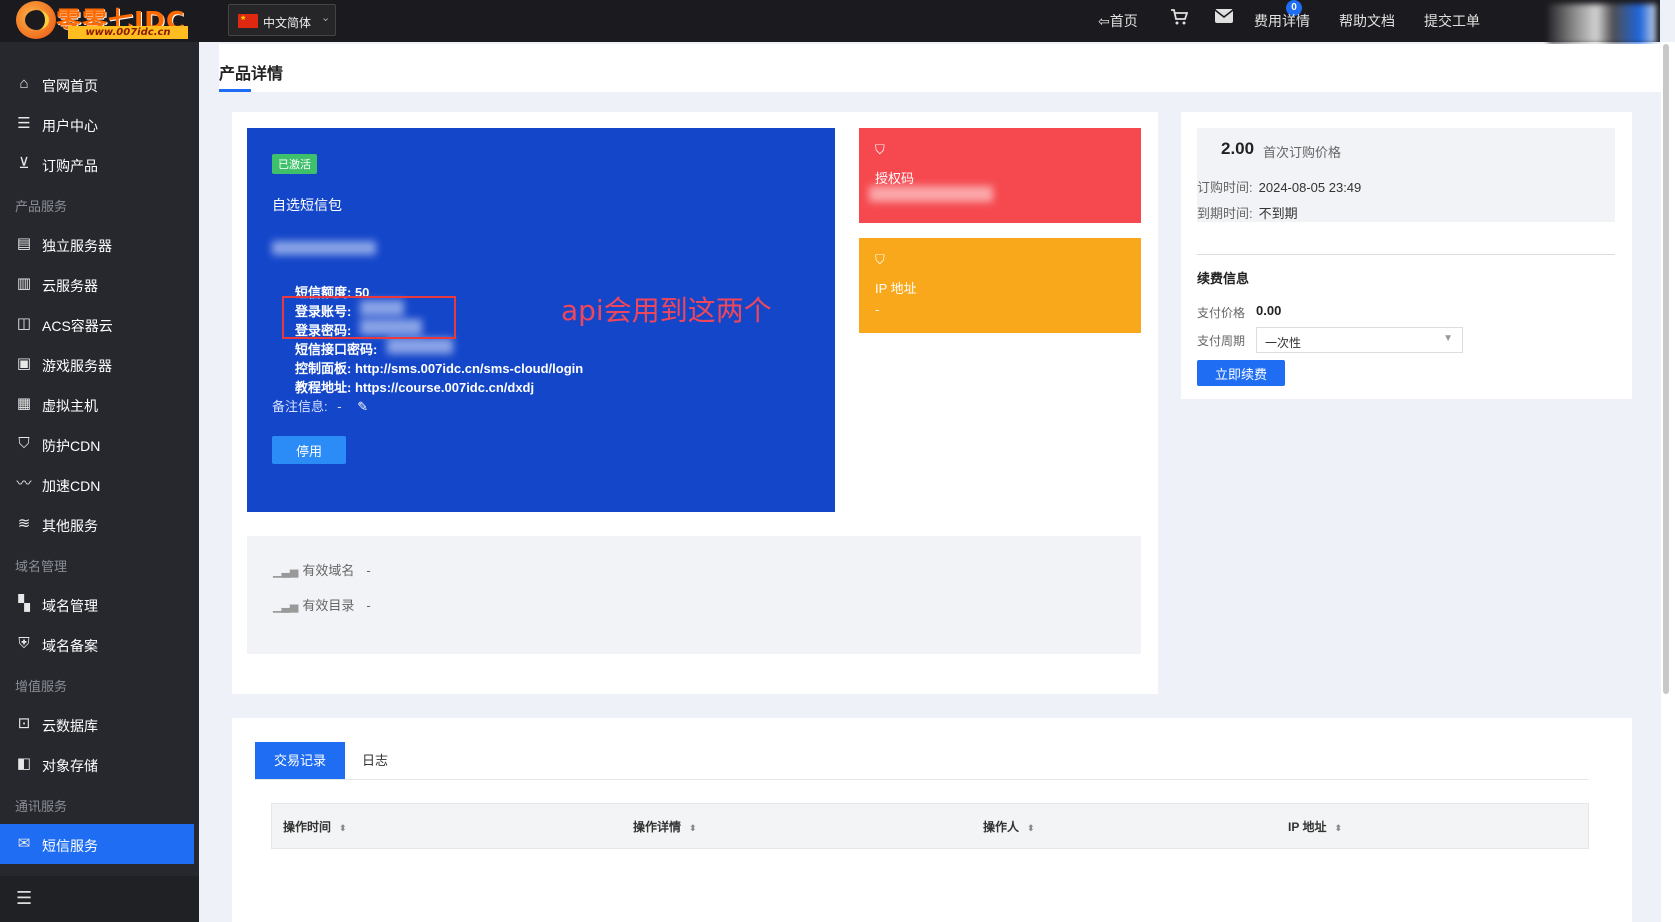  Describe the element at coordinates (99, 84) in the screenshot. I see `sidebar-item-home: ⌂ 官网首页` at that location.